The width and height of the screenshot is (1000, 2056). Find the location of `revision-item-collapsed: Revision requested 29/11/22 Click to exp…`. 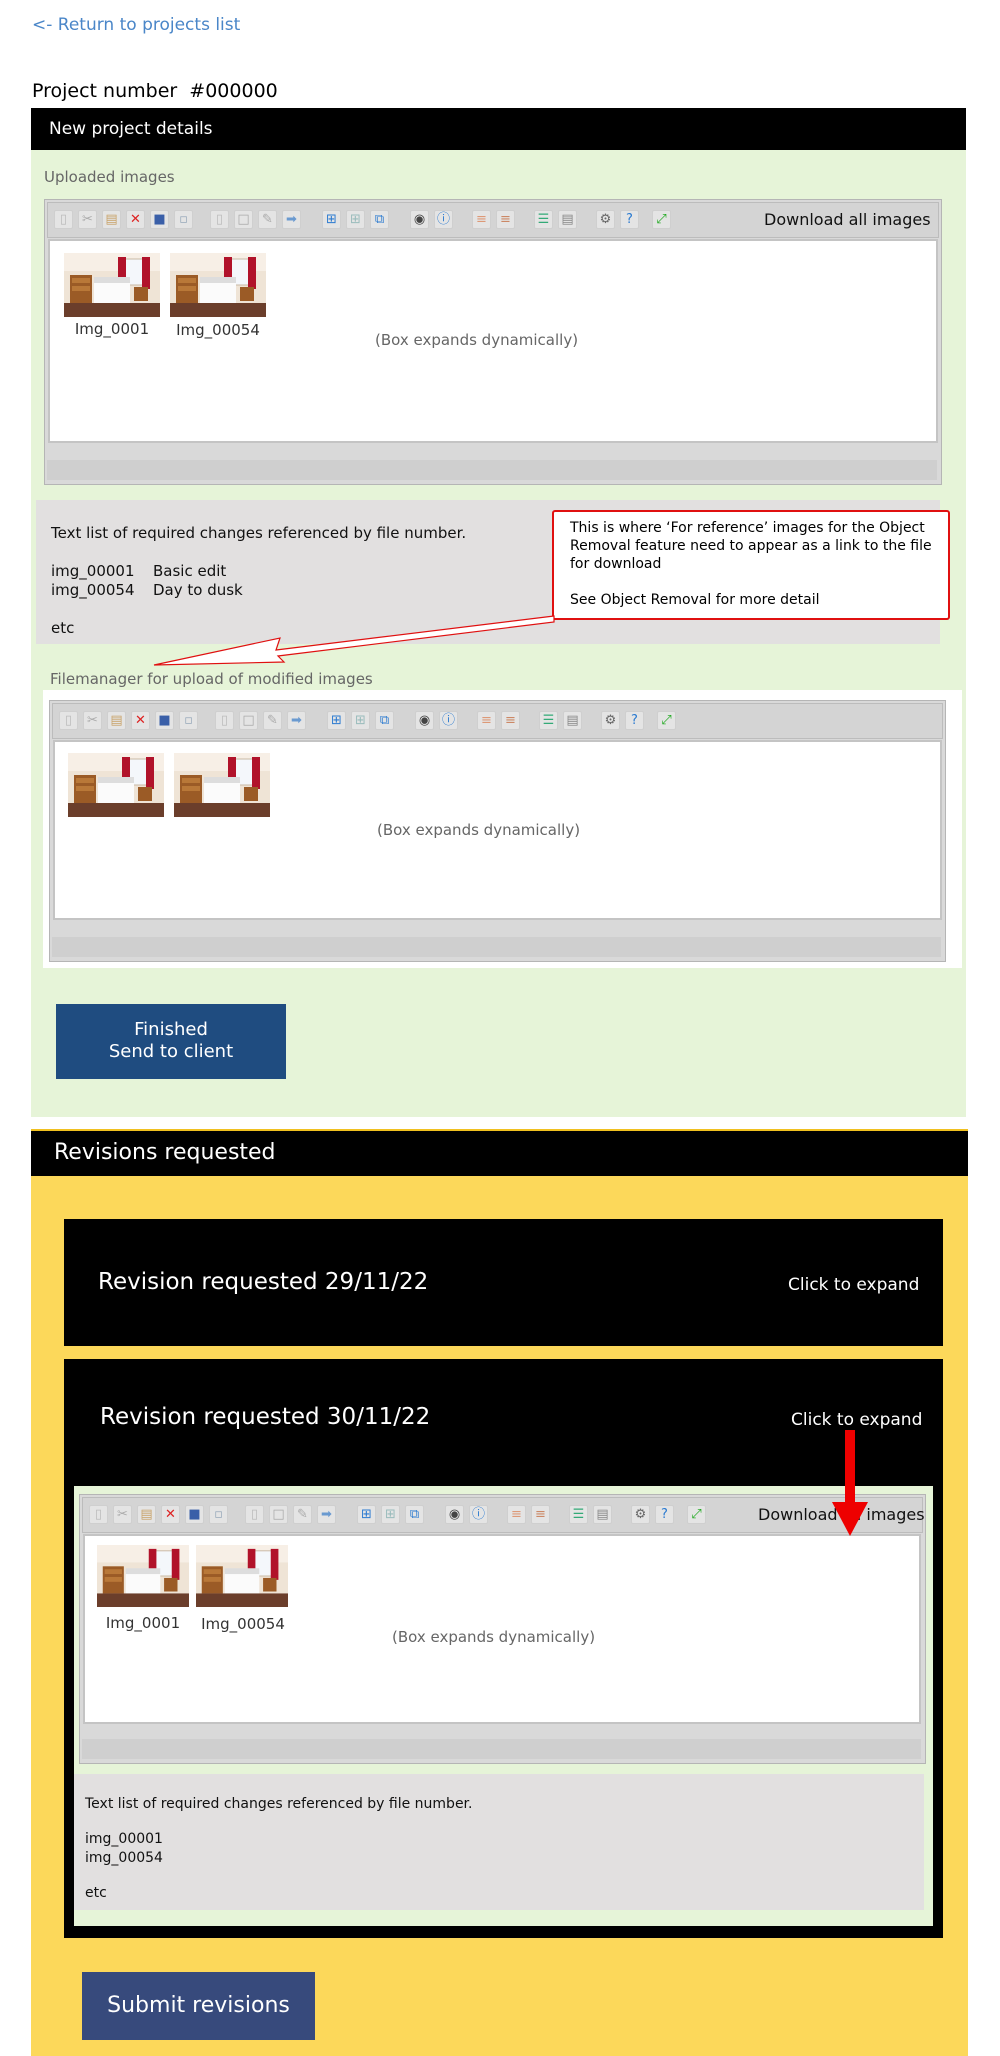

revision-item-collapsed: Revision requested 29/11/22 Click to exp… is located at coordinates (503, 1282).